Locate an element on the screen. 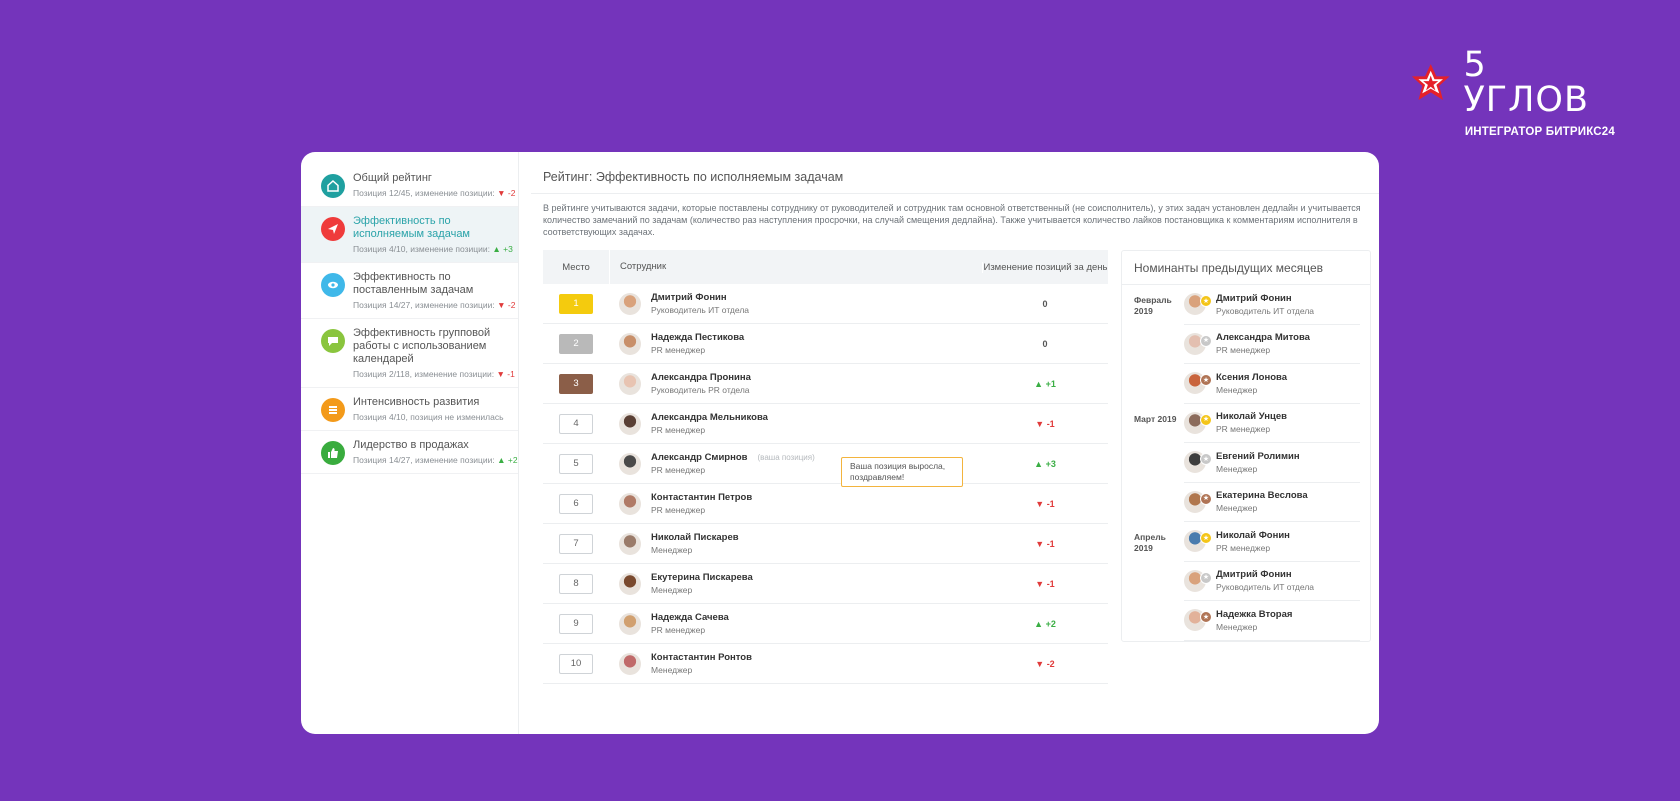  place-badge: 3 is located at coordinates (576, 383).